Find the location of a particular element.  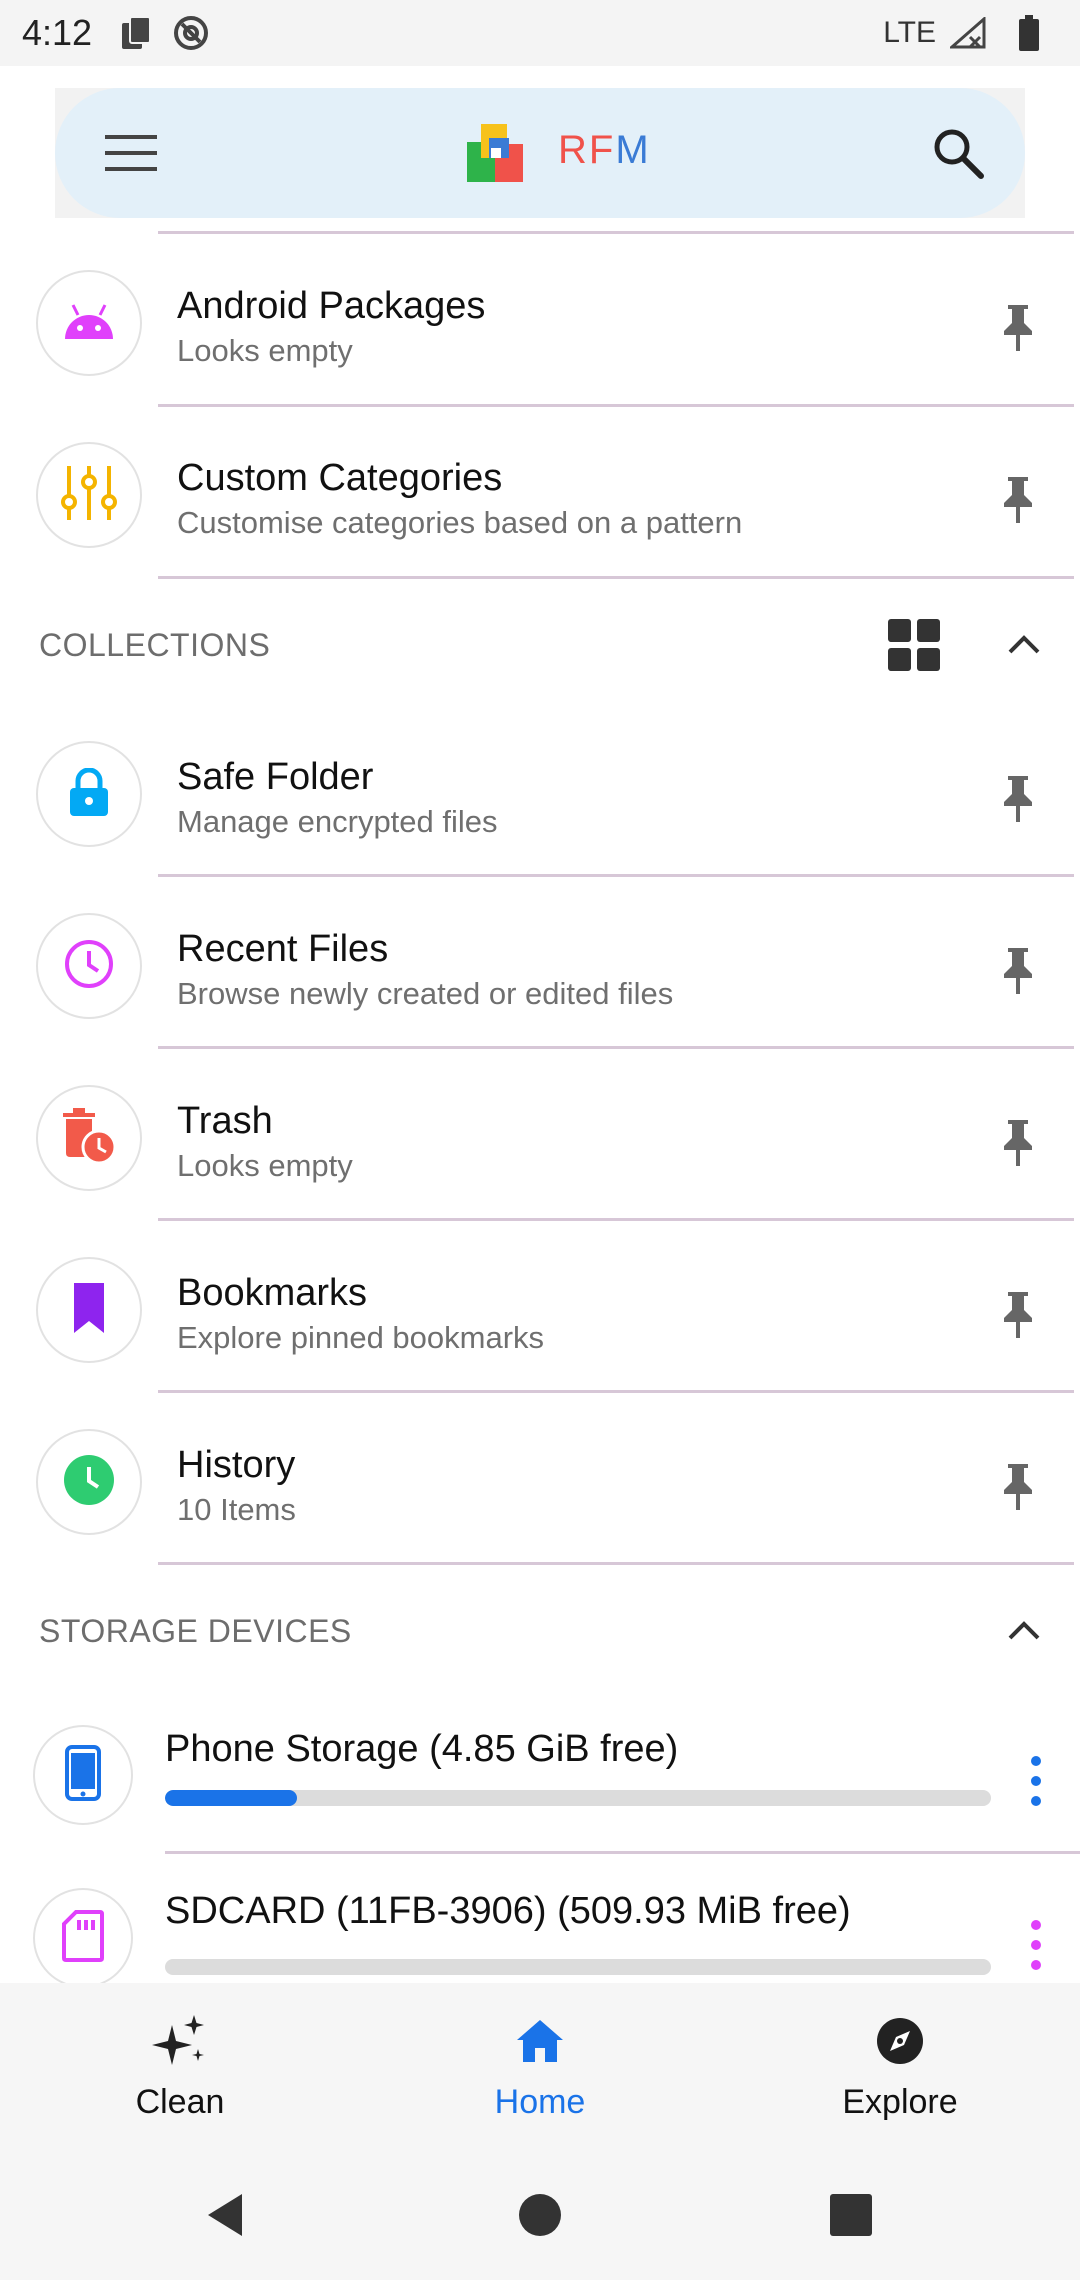

nav-label: Clean is located at coordinates (180, 2102).